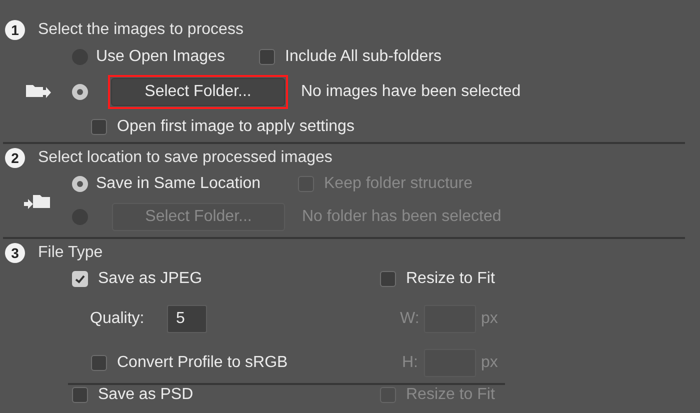 The height and width of the screenshot is (413, 700). I want to click on checkbox-label: Save as JPEG, so click(150, 279).